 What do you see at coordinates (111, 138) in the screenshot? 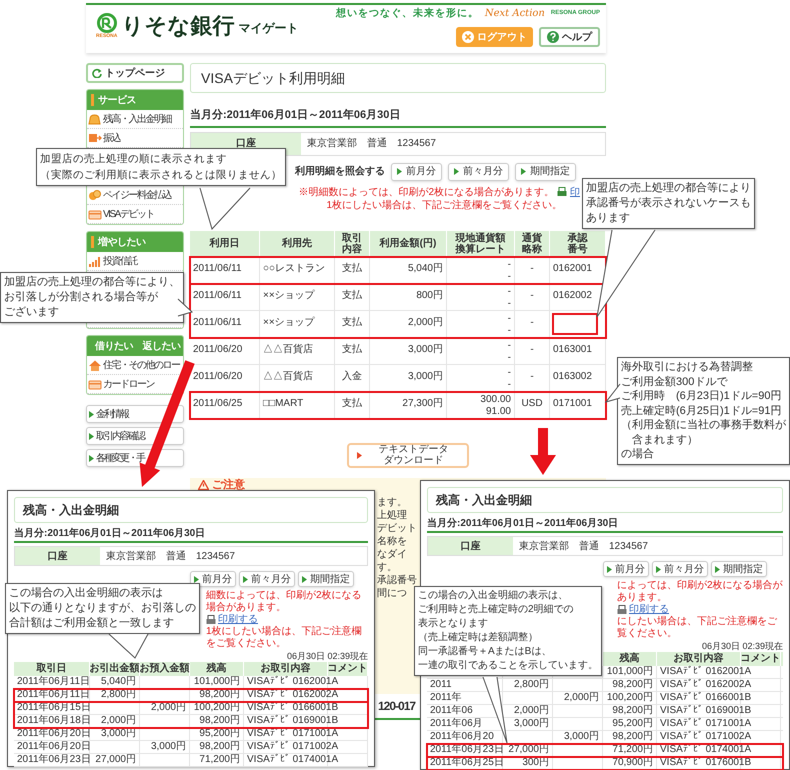
I see `menu-item: 振込` at bounding box center [111, 138].